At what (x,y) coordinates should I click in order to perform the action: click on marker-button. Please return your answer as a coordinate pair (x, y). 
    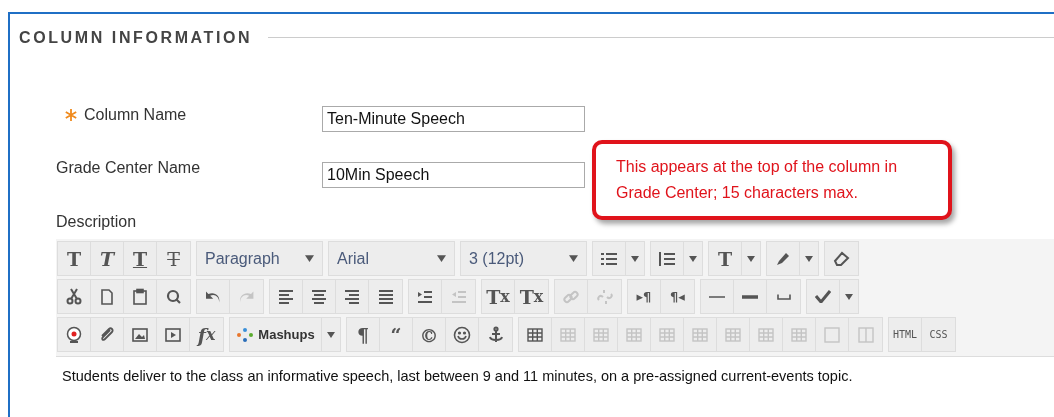
    Looking at the image, I should click on (783, 258).